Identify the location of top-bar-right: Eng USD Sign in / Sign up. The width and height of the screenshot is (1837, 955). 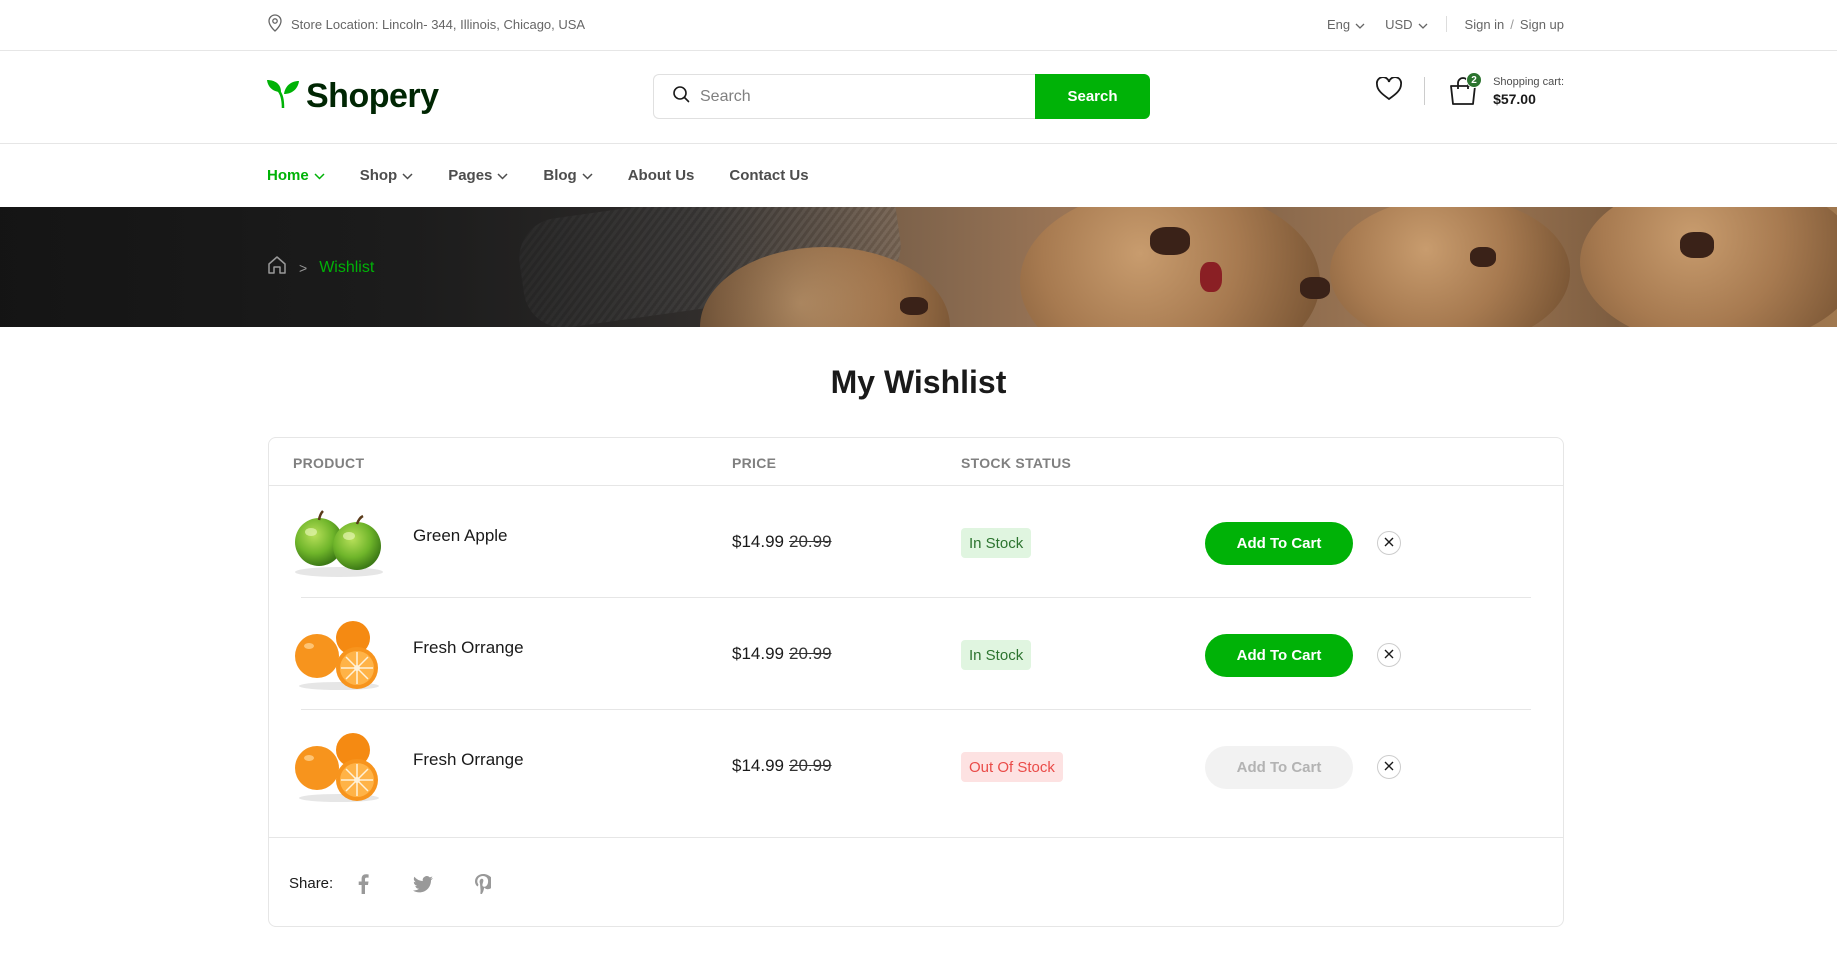
(1435, 24).